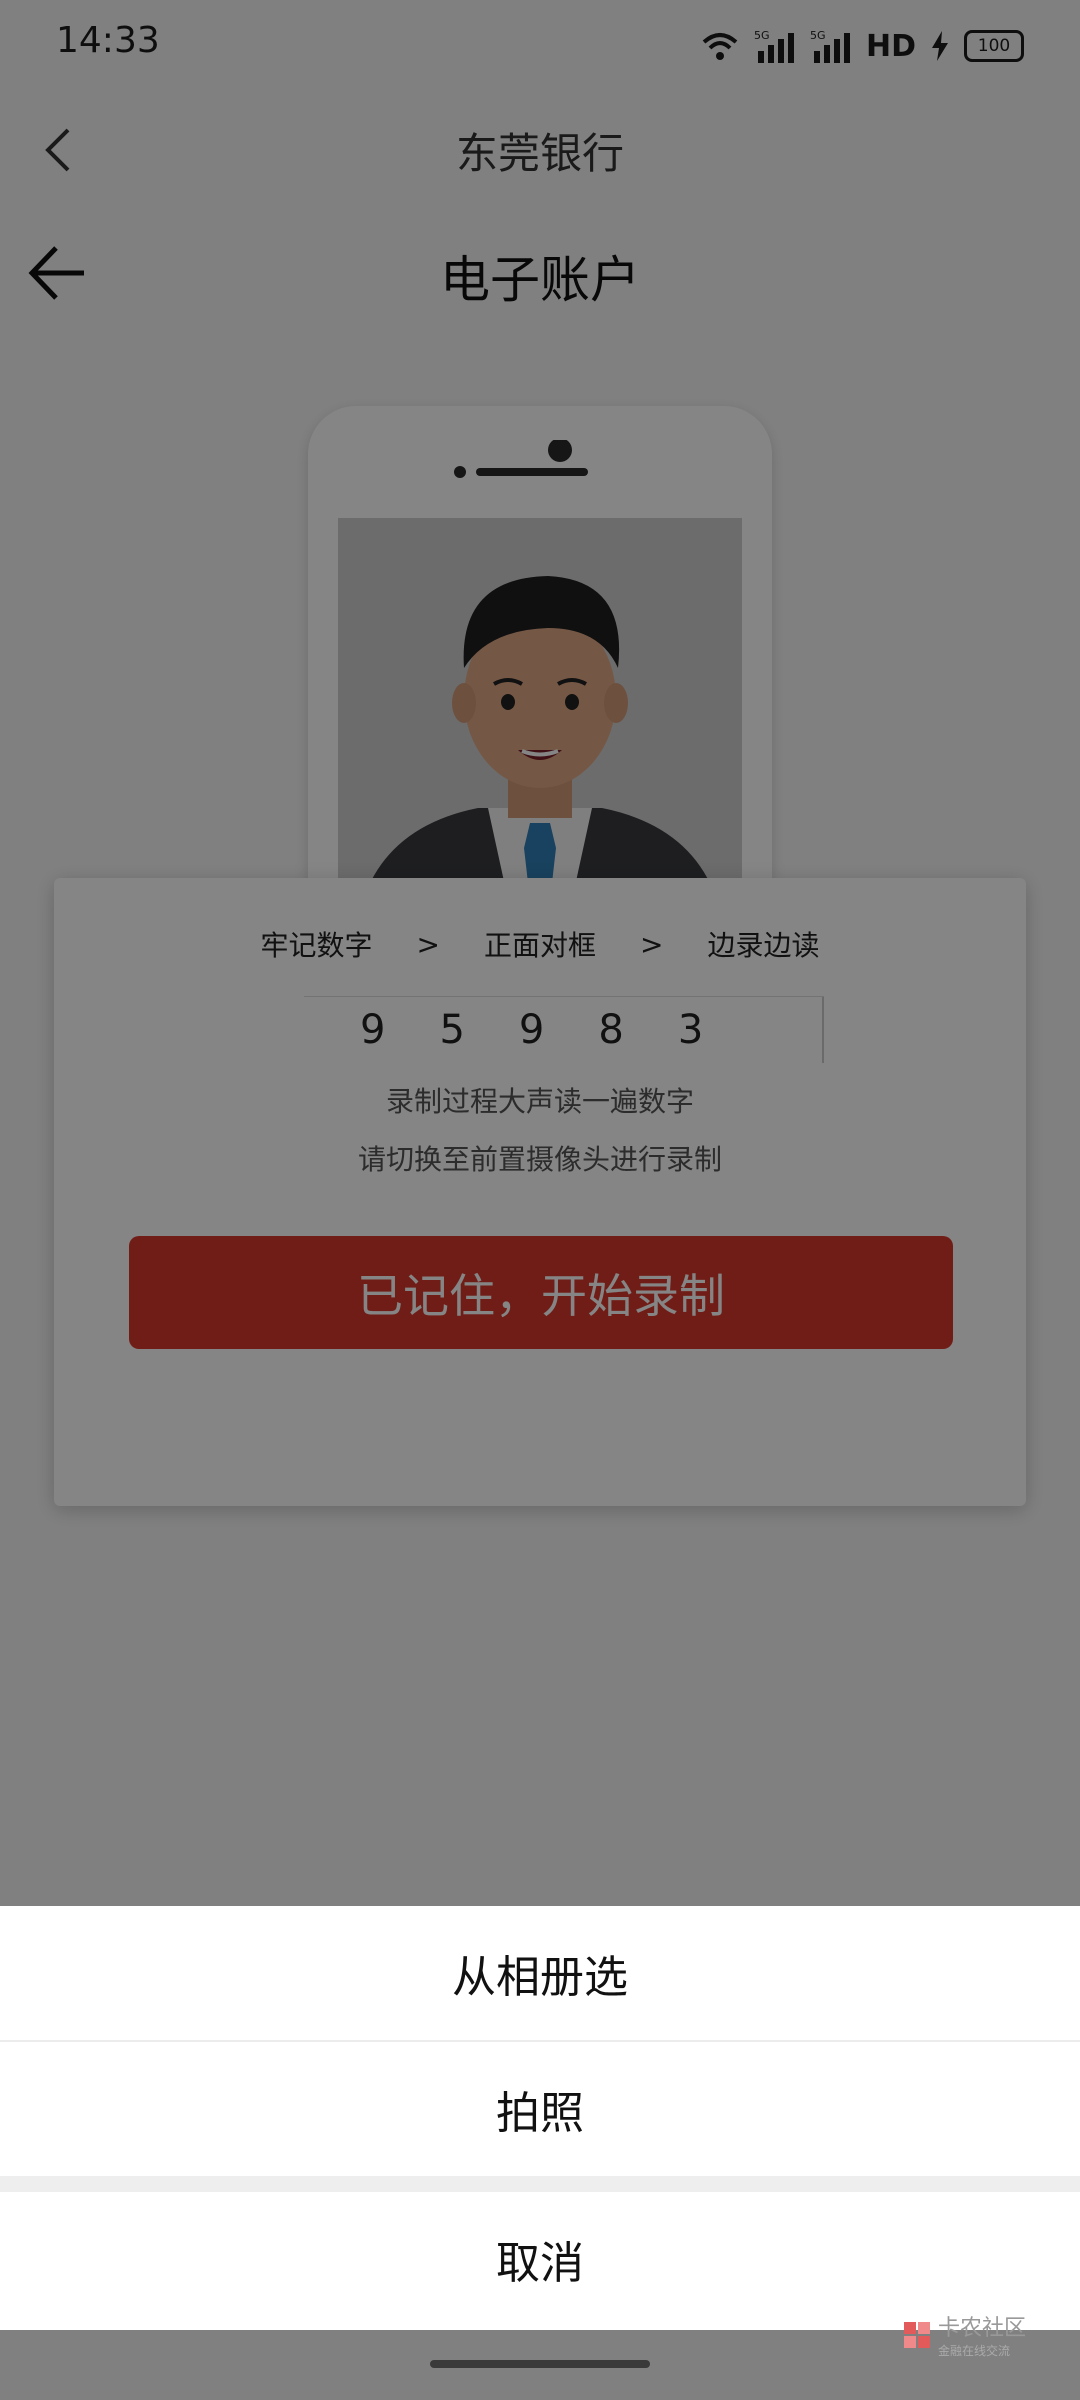 The height and width of the screenshot is (2400, 1080). I want to click on watermark-subtext: 金融在线交流, so click(974, 2351).